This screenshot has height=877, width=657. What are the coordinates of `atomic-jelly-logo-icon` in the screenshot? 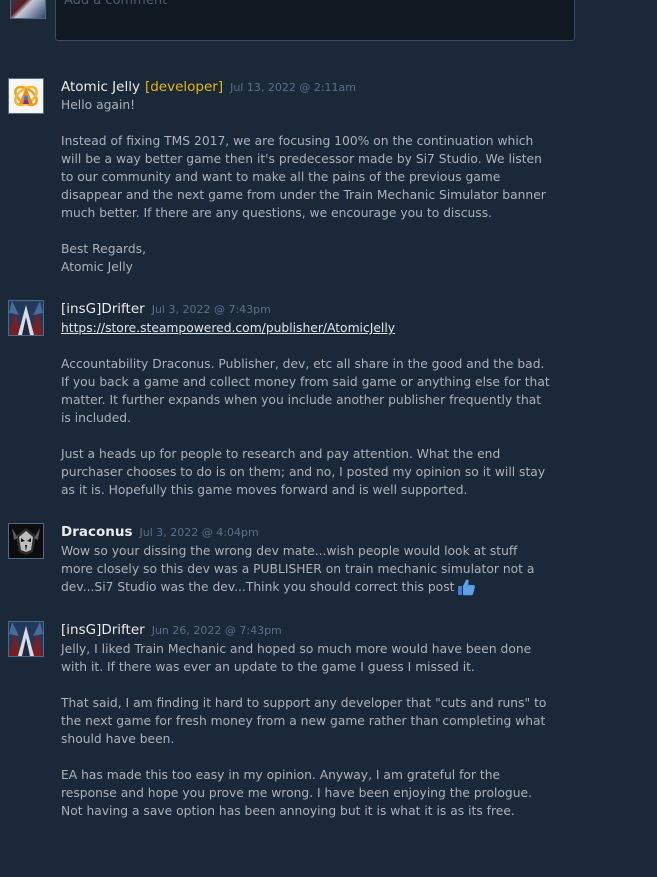 It's located at (26, 96).